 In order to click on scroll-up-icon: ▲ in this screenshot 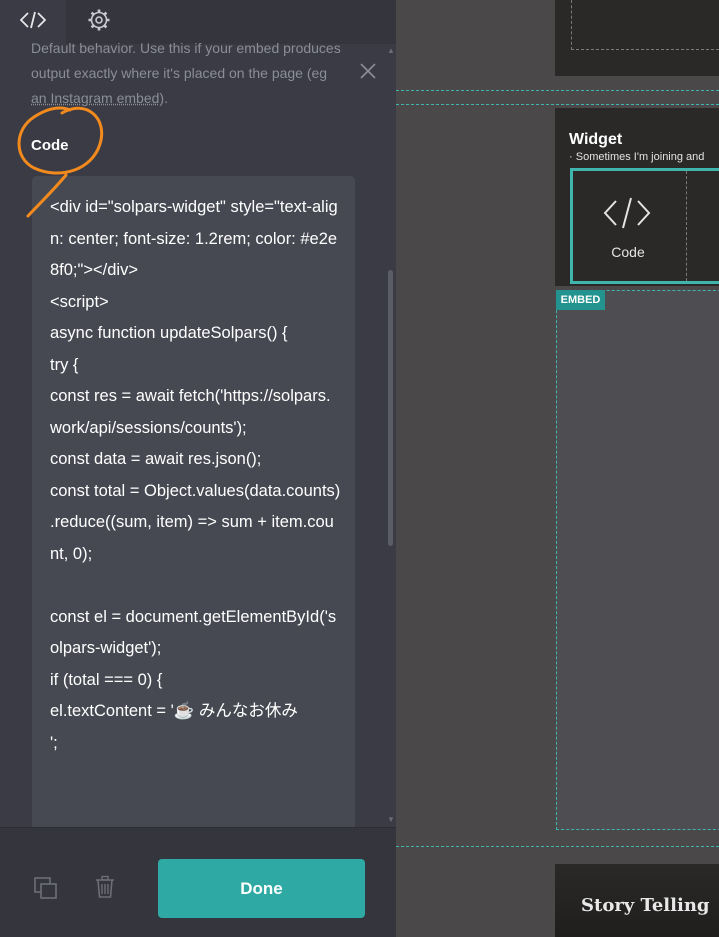, I will do `click(391, 50)`.